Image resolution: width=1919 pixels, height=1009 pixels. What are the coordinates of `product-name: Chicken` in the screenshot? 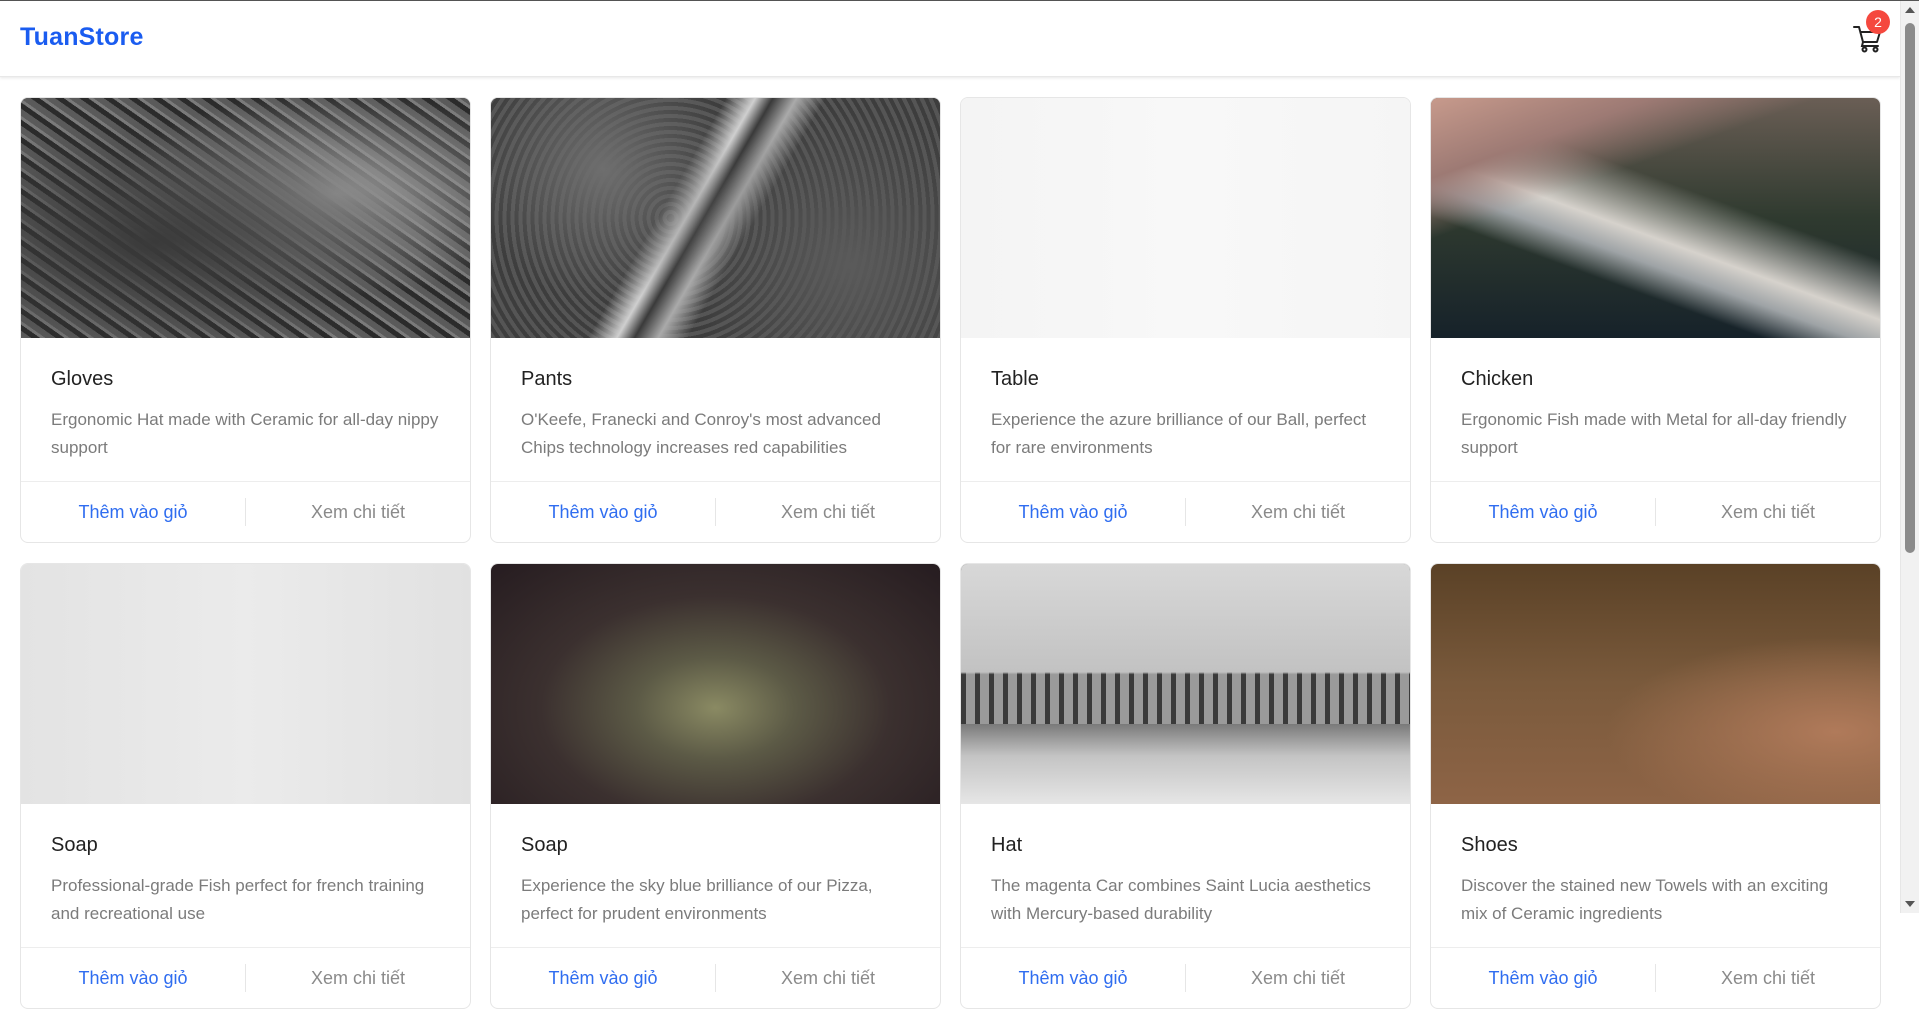 It's located at (1497, 379).